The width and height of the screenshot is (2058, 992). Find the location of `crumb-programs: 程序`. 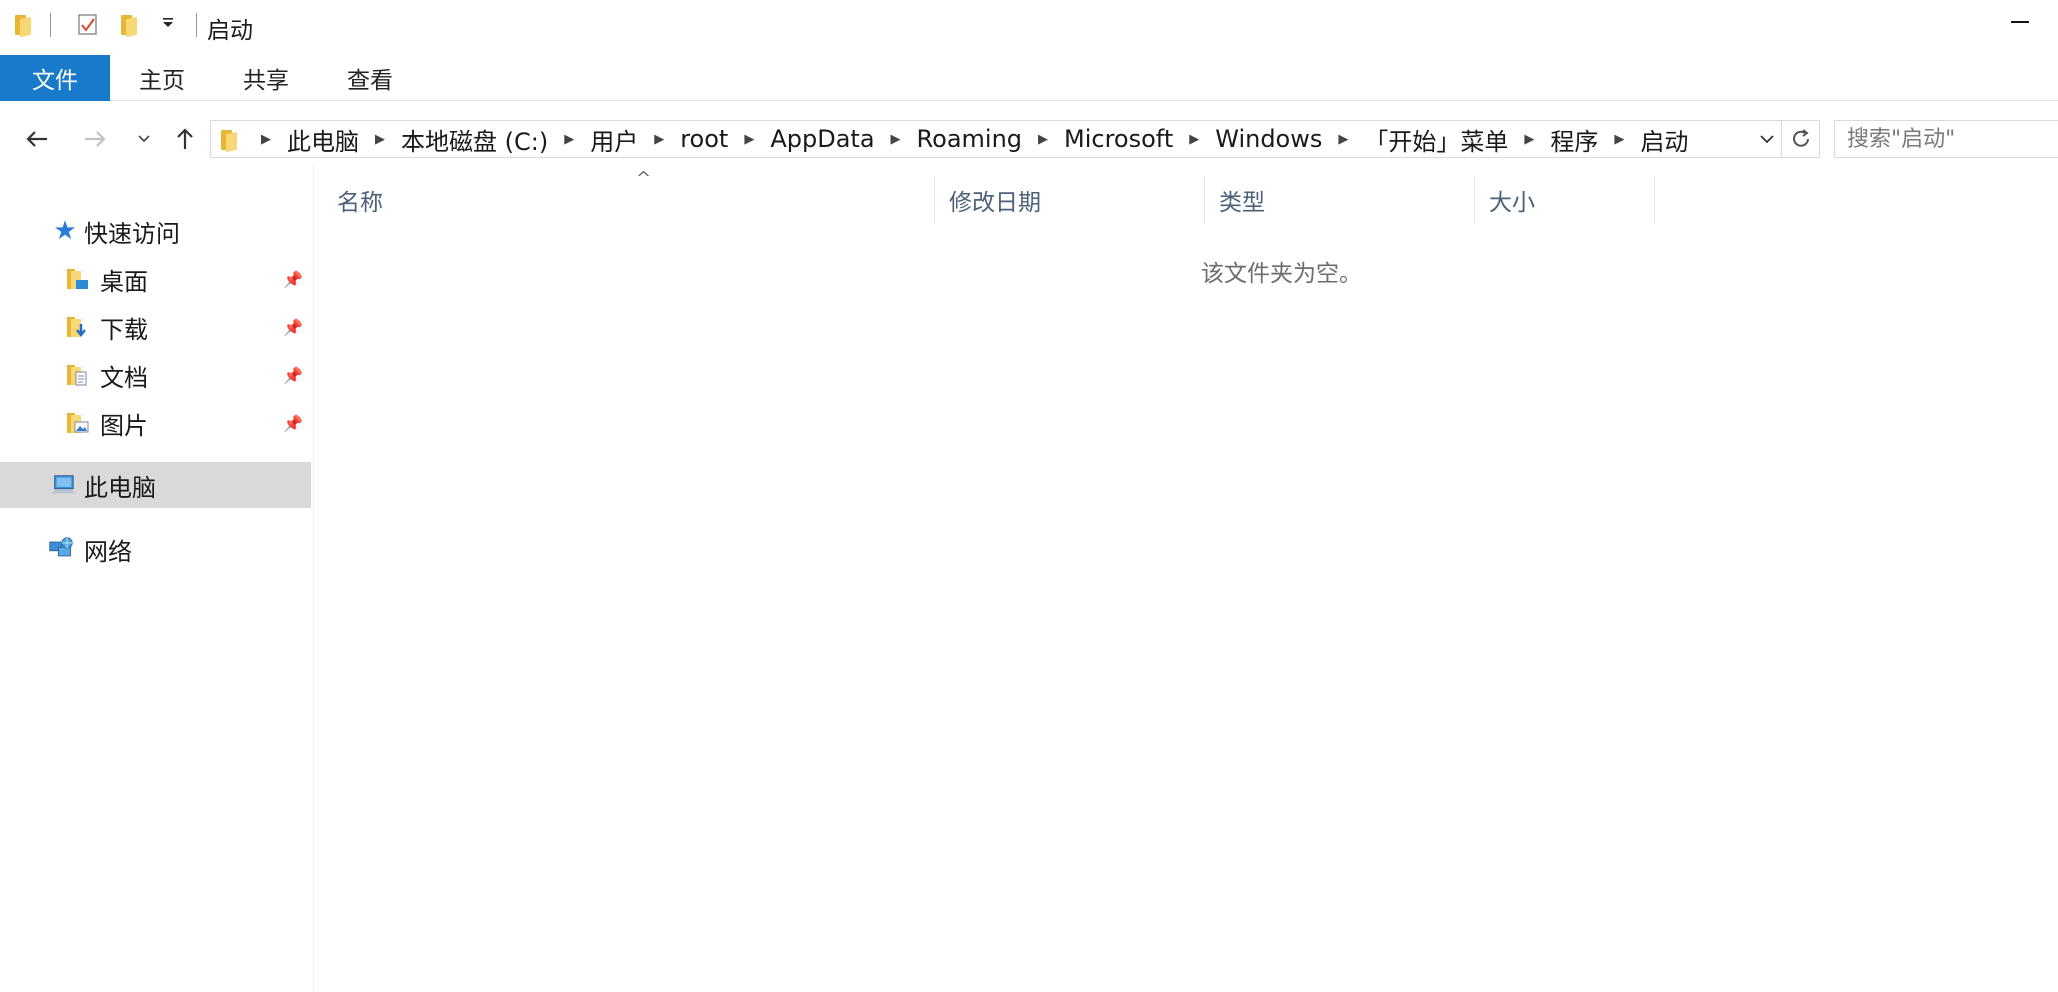

crumb-programs: 程序 is located at coordinates (1574, 139).